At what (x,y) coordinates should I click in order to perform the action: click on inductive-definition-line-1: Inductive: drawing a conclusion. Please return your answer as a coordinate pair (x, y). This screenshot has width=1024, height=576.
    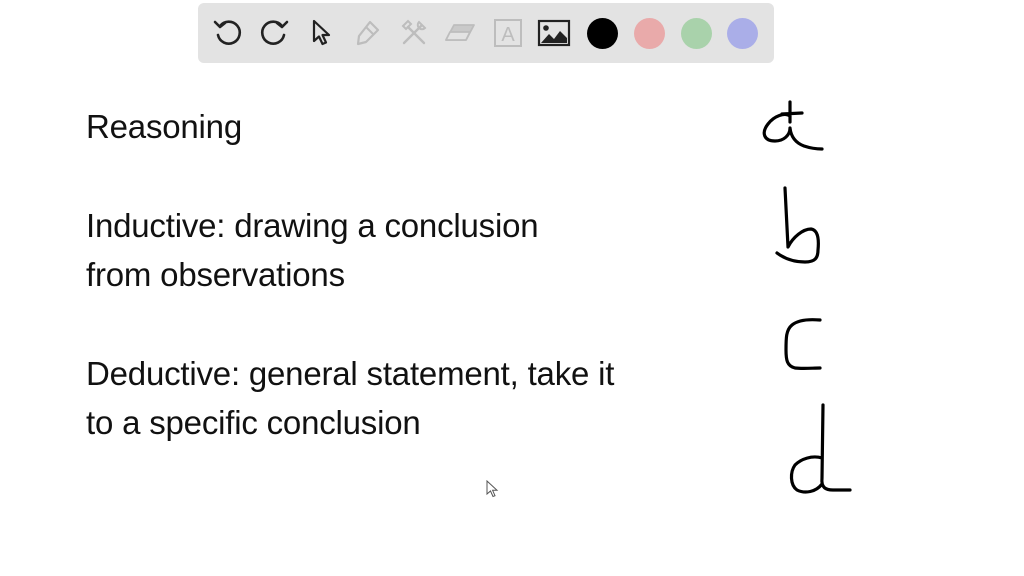
    Looking at the image, I should click on (312, 225).